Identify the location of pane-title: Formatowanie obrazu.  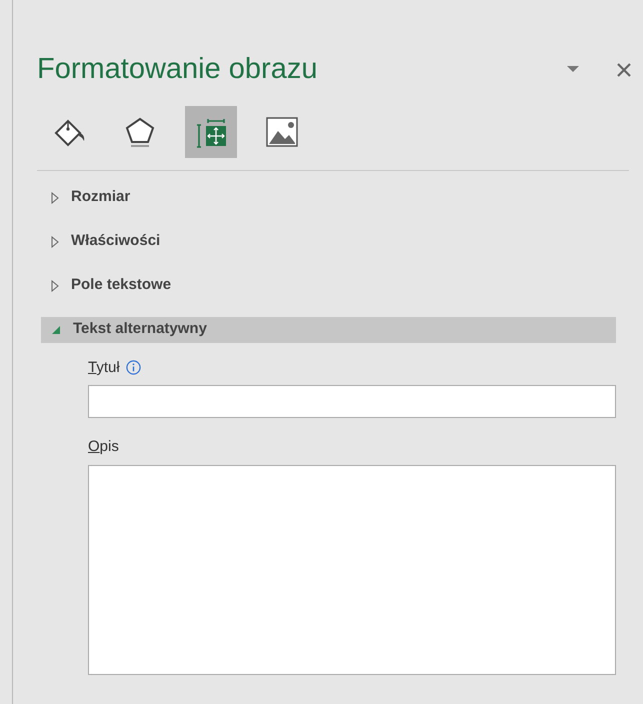
(177, 69).